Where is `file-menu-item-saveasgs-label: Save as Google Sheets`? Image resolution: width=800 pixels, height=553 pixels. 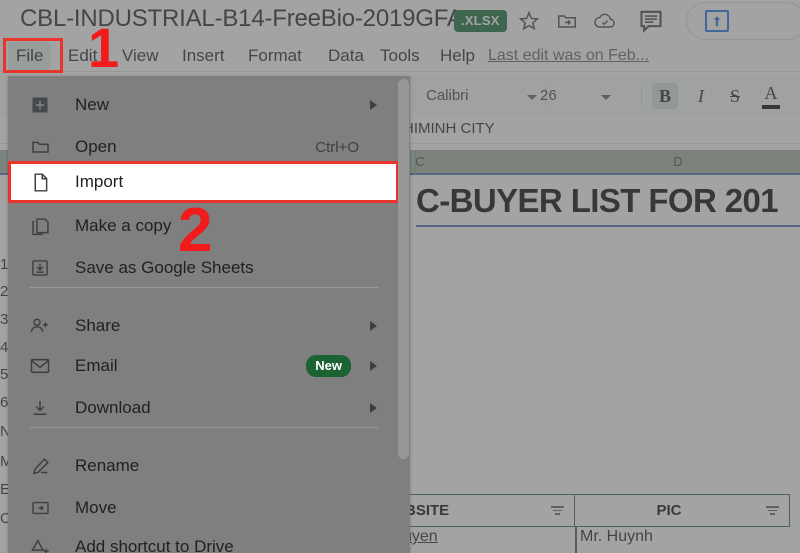
file-menu-item-saveasgs-label: Save as Google Sheets is located at coordinates (164, 267).